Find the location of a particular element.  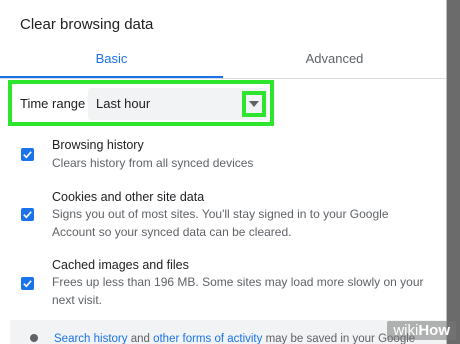

item-title: Cached images and files is located at coordinates (120, 265).